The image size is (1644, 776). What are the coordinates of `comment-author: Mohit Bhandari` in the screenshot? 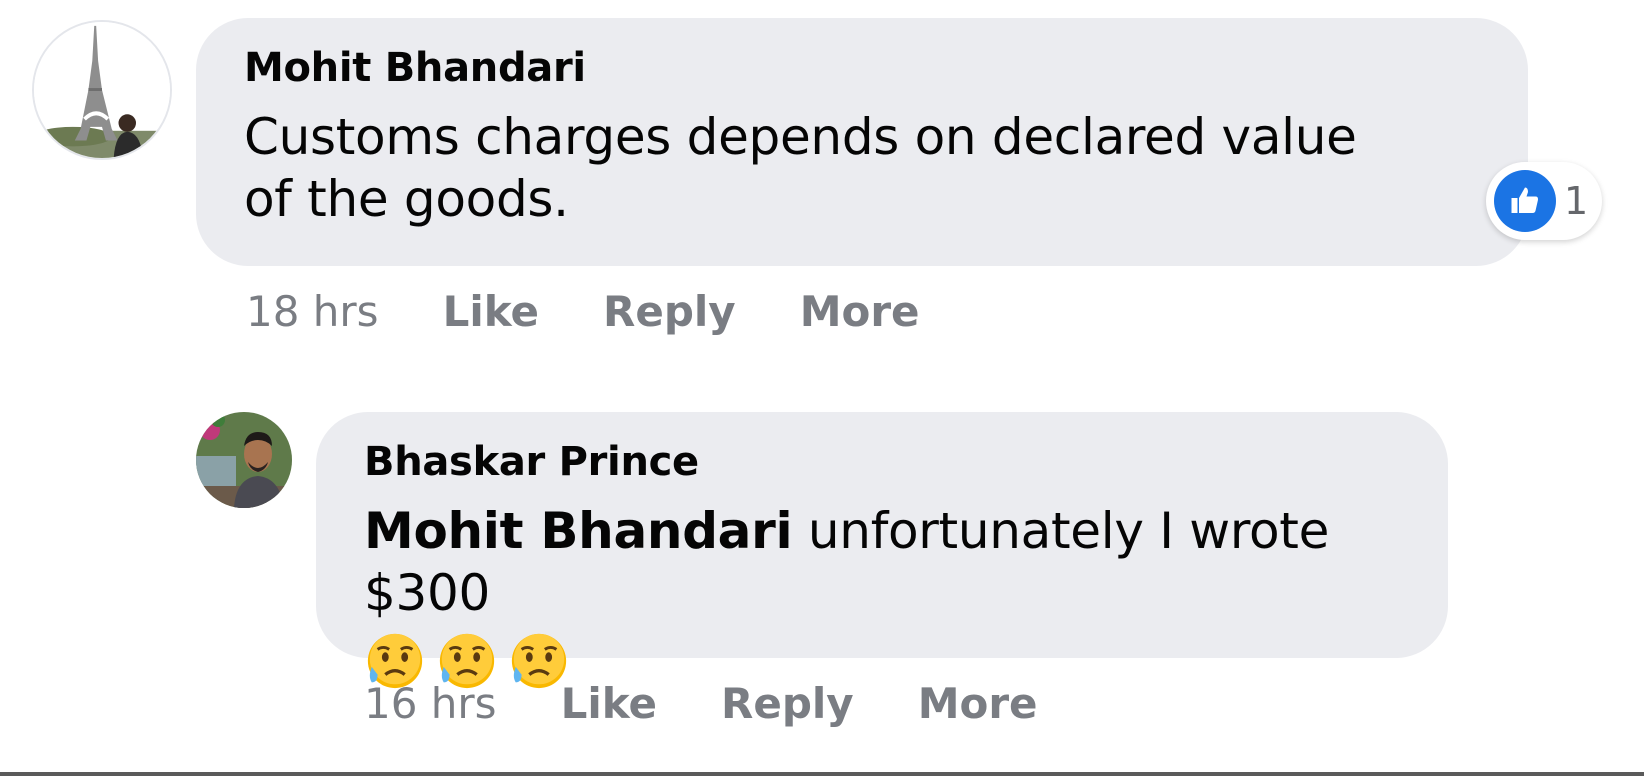 It's located at (862, 68).